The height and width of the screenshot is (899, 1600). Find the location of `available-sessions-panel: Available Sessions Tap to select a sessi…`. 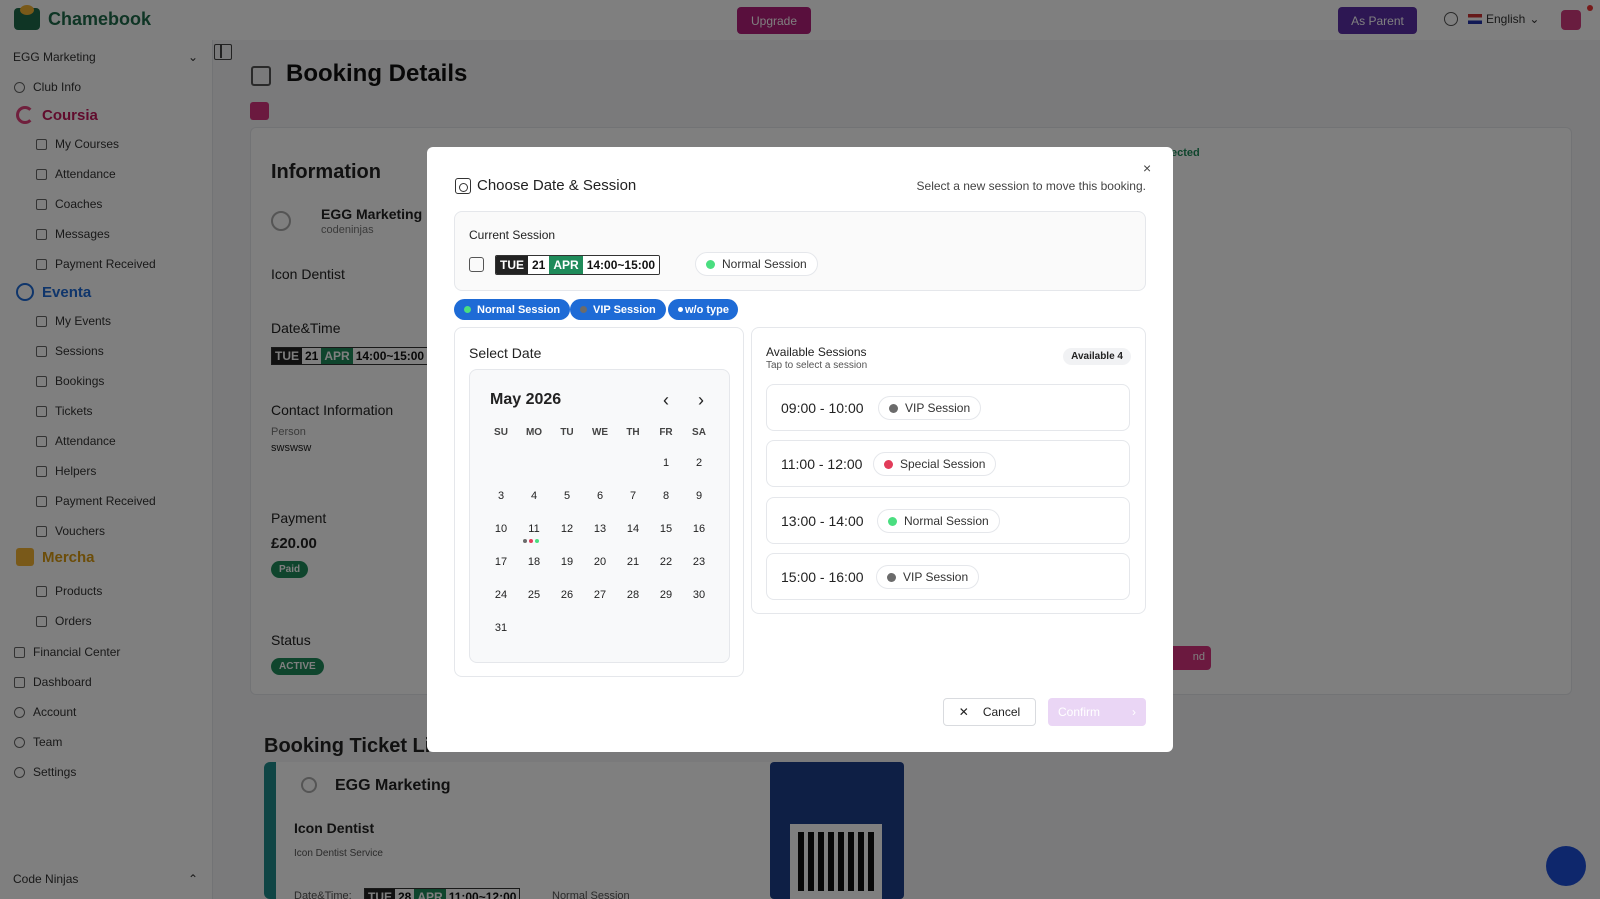

available-sessions-panel: Available Sessions Tap to select a sessi… is located at coordinates (948, 470).